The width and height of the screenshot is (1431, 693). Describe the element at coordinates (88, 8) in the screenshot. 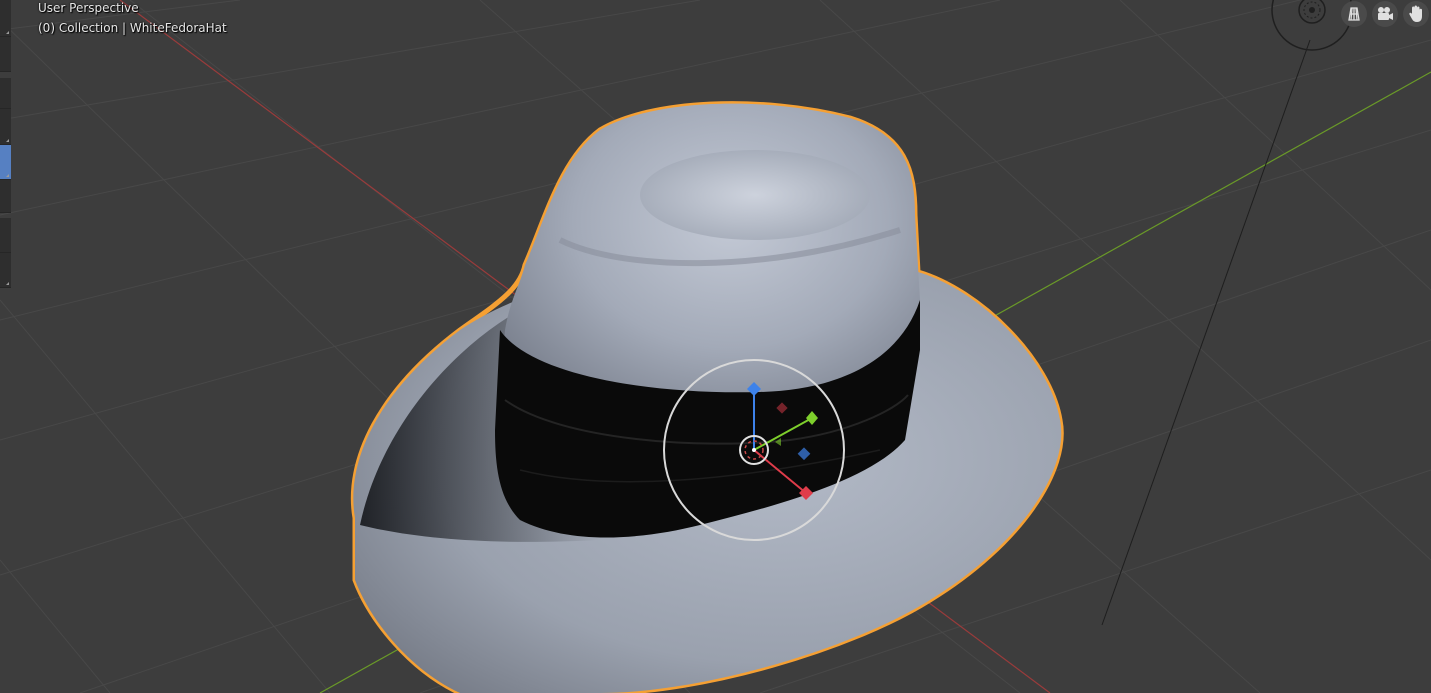

I see `view-name-label: User Perspective` at that location.